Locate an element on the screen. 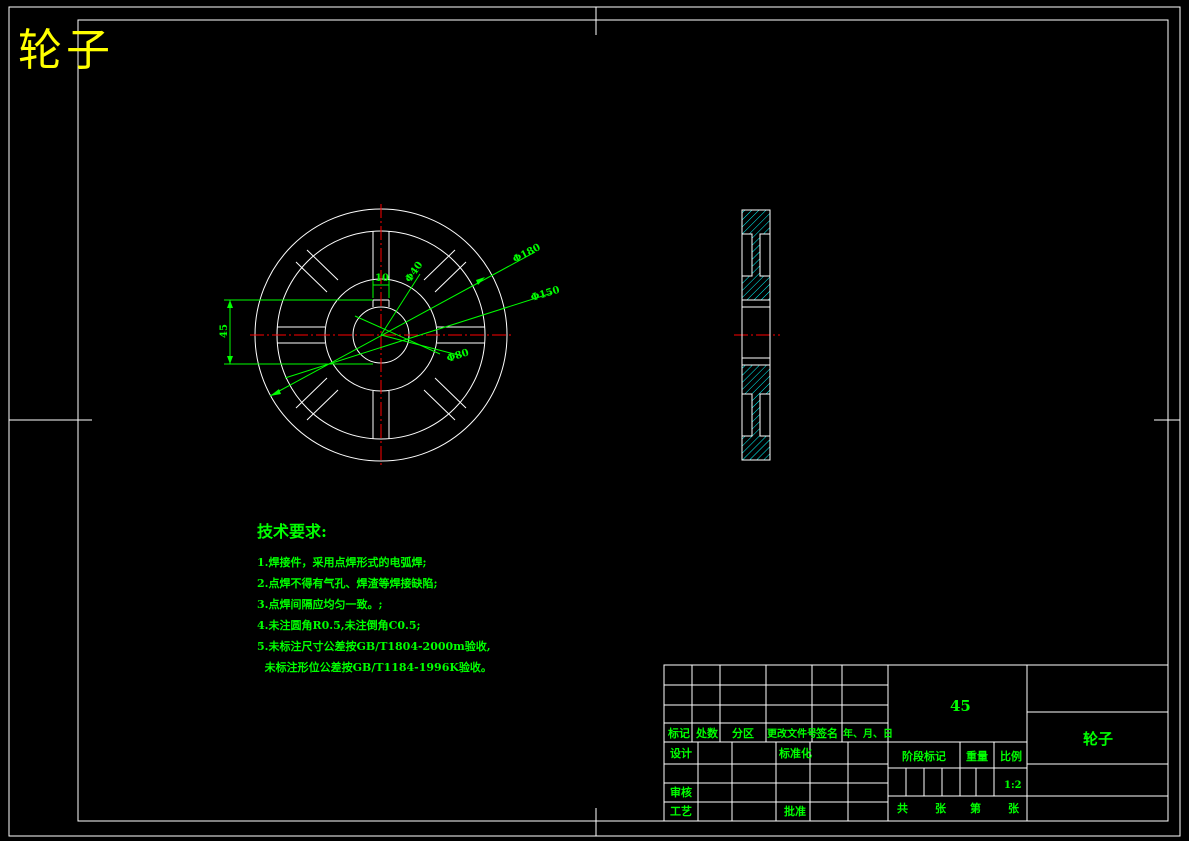 Image resolution: width=1189 pixels, height=841 pixels. tb-change-doc: 更改文件号 is located at coordinates (792, 733).